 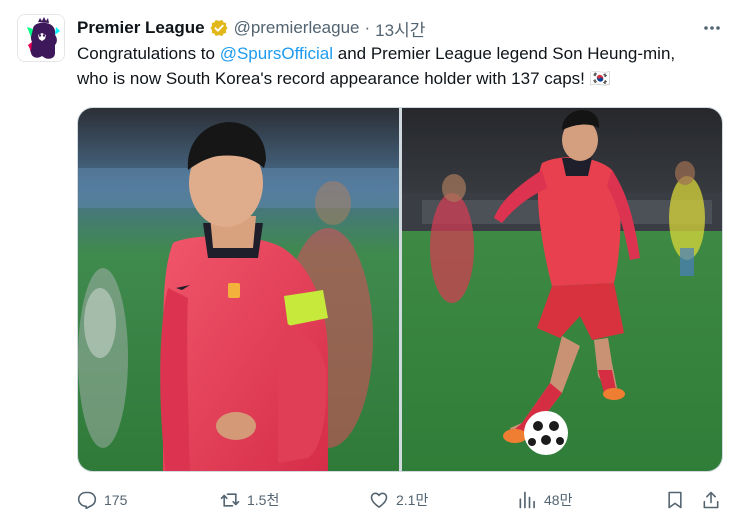 What do you see at coordinates (600, 78) in the screenshot?
I see `south-korea-flag-emoji: 🇰🇷` at bounding box center [600, 78].